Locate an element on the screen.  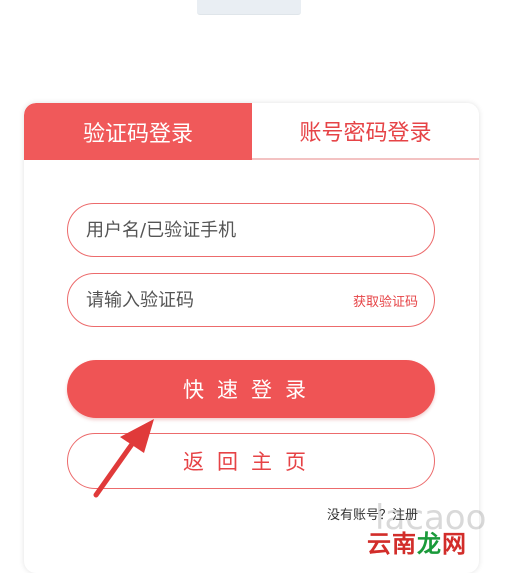
brand-logo: 云南龙网 is located at coordinates (417, 541).